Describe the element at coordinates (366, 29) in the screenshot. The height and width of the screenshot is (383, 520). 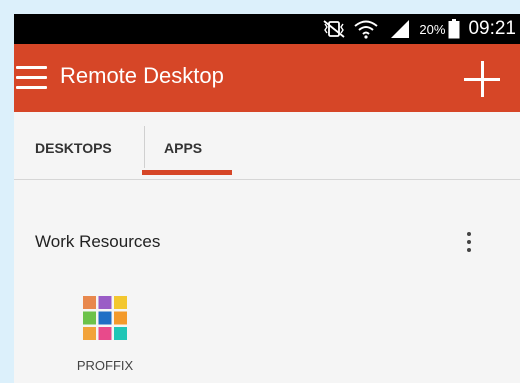
I see `wifi-icon` at that location.